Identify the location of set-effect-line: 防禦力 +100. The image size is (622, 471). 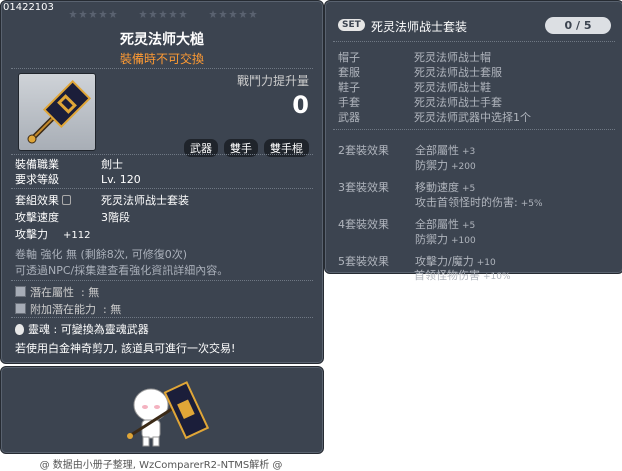
(445, 239).